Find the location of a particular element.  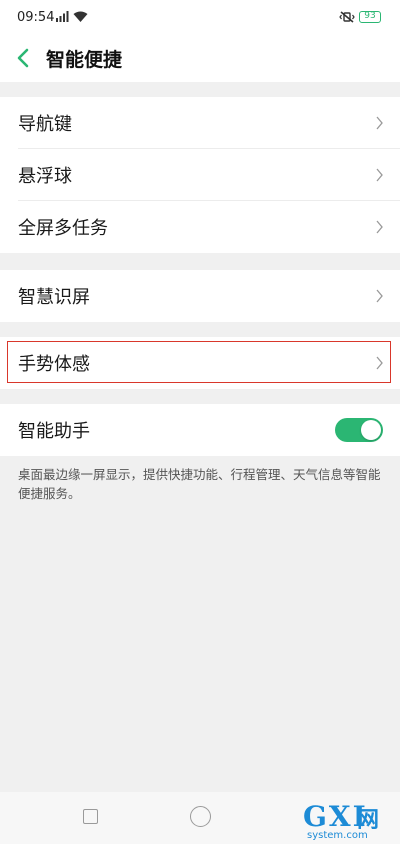

assistant-description: 桌面最边缘一屏显示，提供快捷功能、行程管理、天气信息等智能便捷服务。 is located at coordinates (199, 484).